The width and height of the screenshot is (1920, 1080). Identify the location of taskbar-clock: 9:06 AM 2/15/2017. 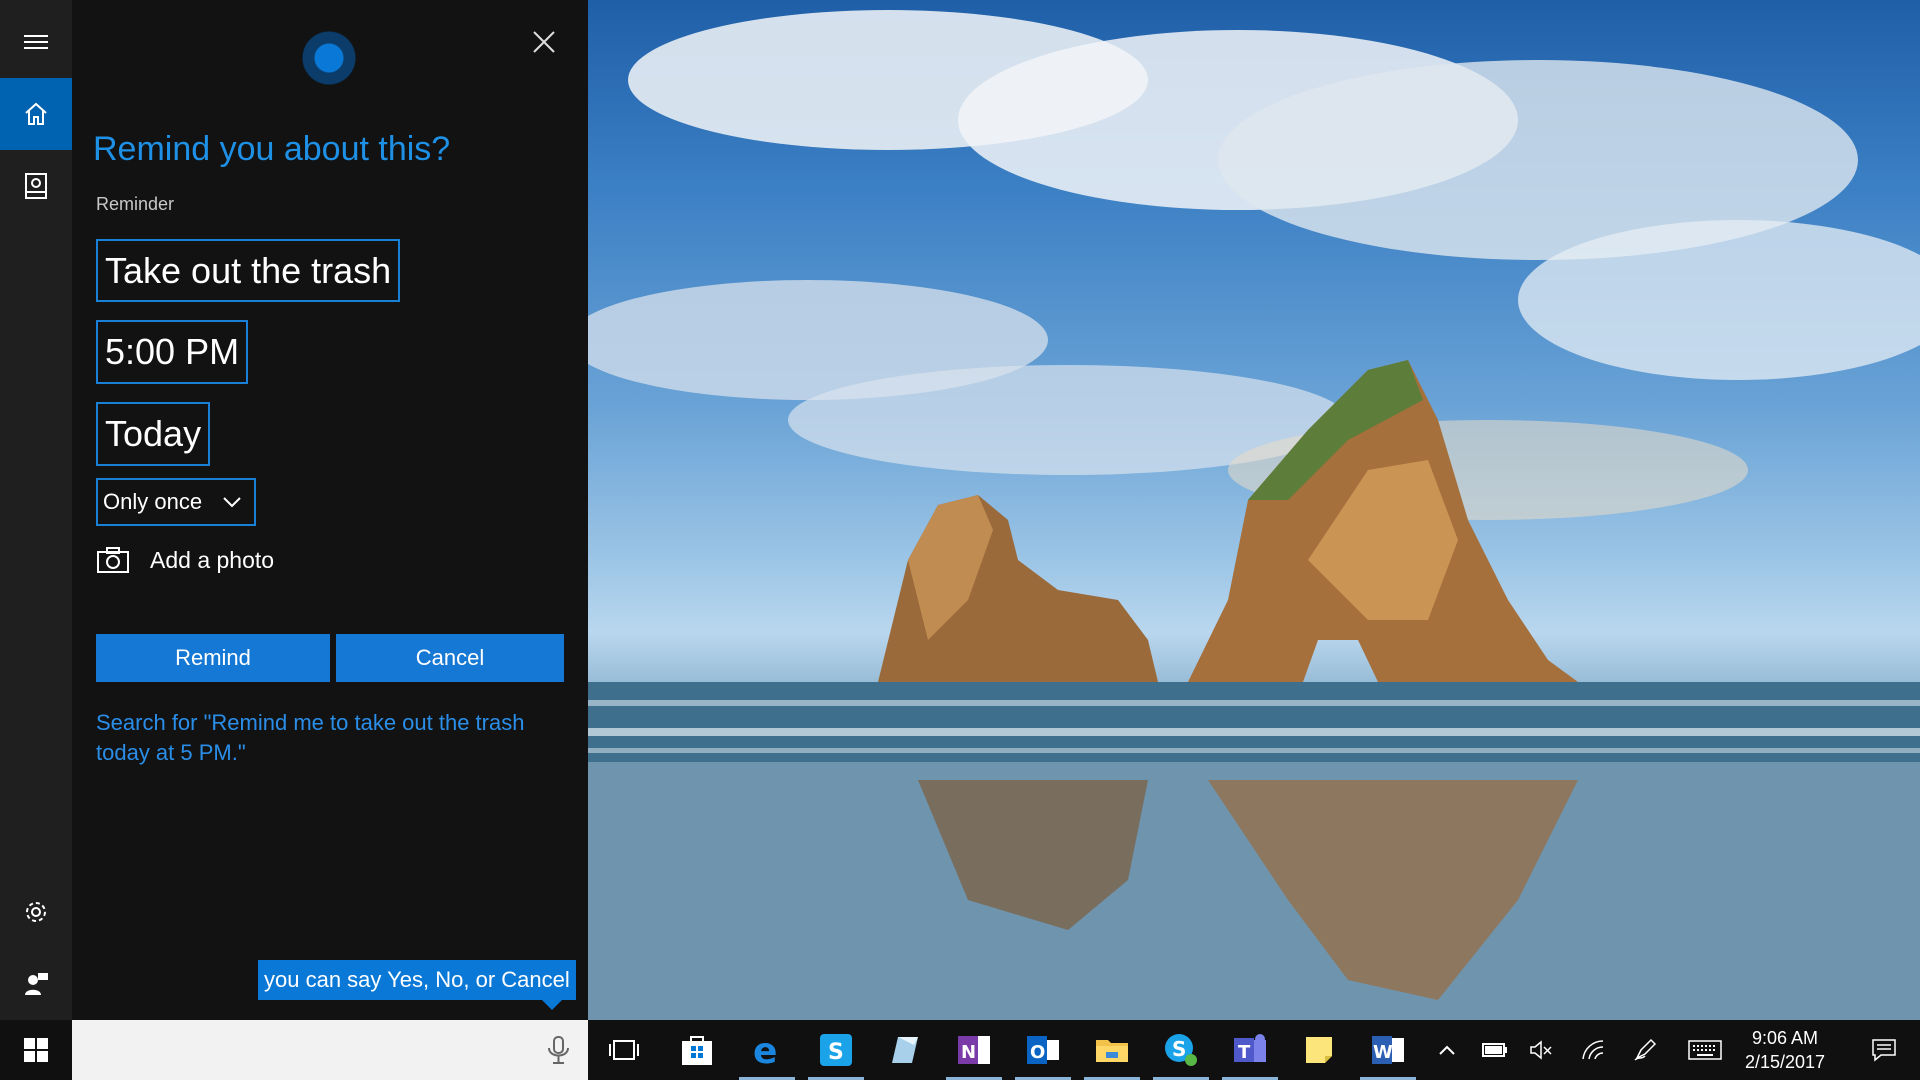
(1785, 1050).